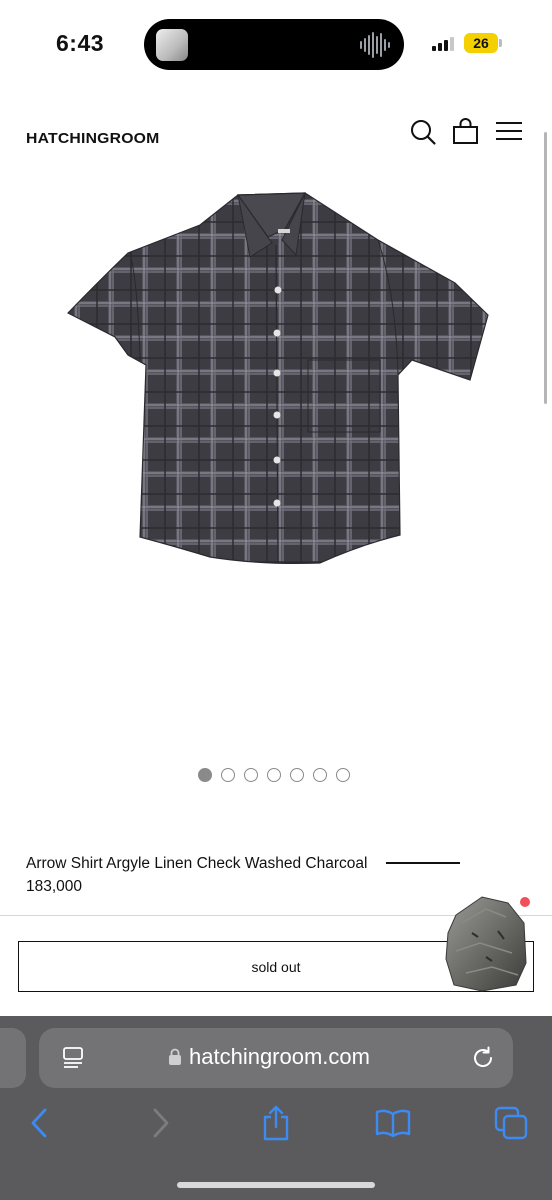 The width and height of the screenshot is (552, 1200). Describe the element at coordinates (13, 1058) in the screenshot. I see `previous-tab-preview` at that location.